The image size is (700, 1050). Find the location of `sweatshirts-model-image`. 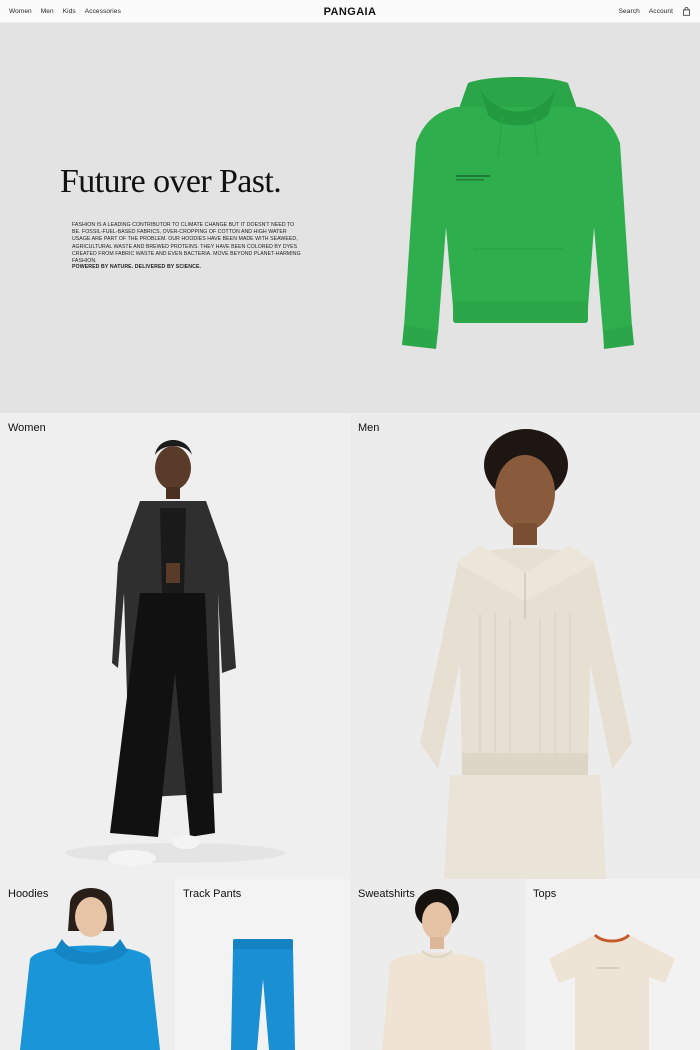

sweatshirts-model-image is located at coordinates (437, 969).